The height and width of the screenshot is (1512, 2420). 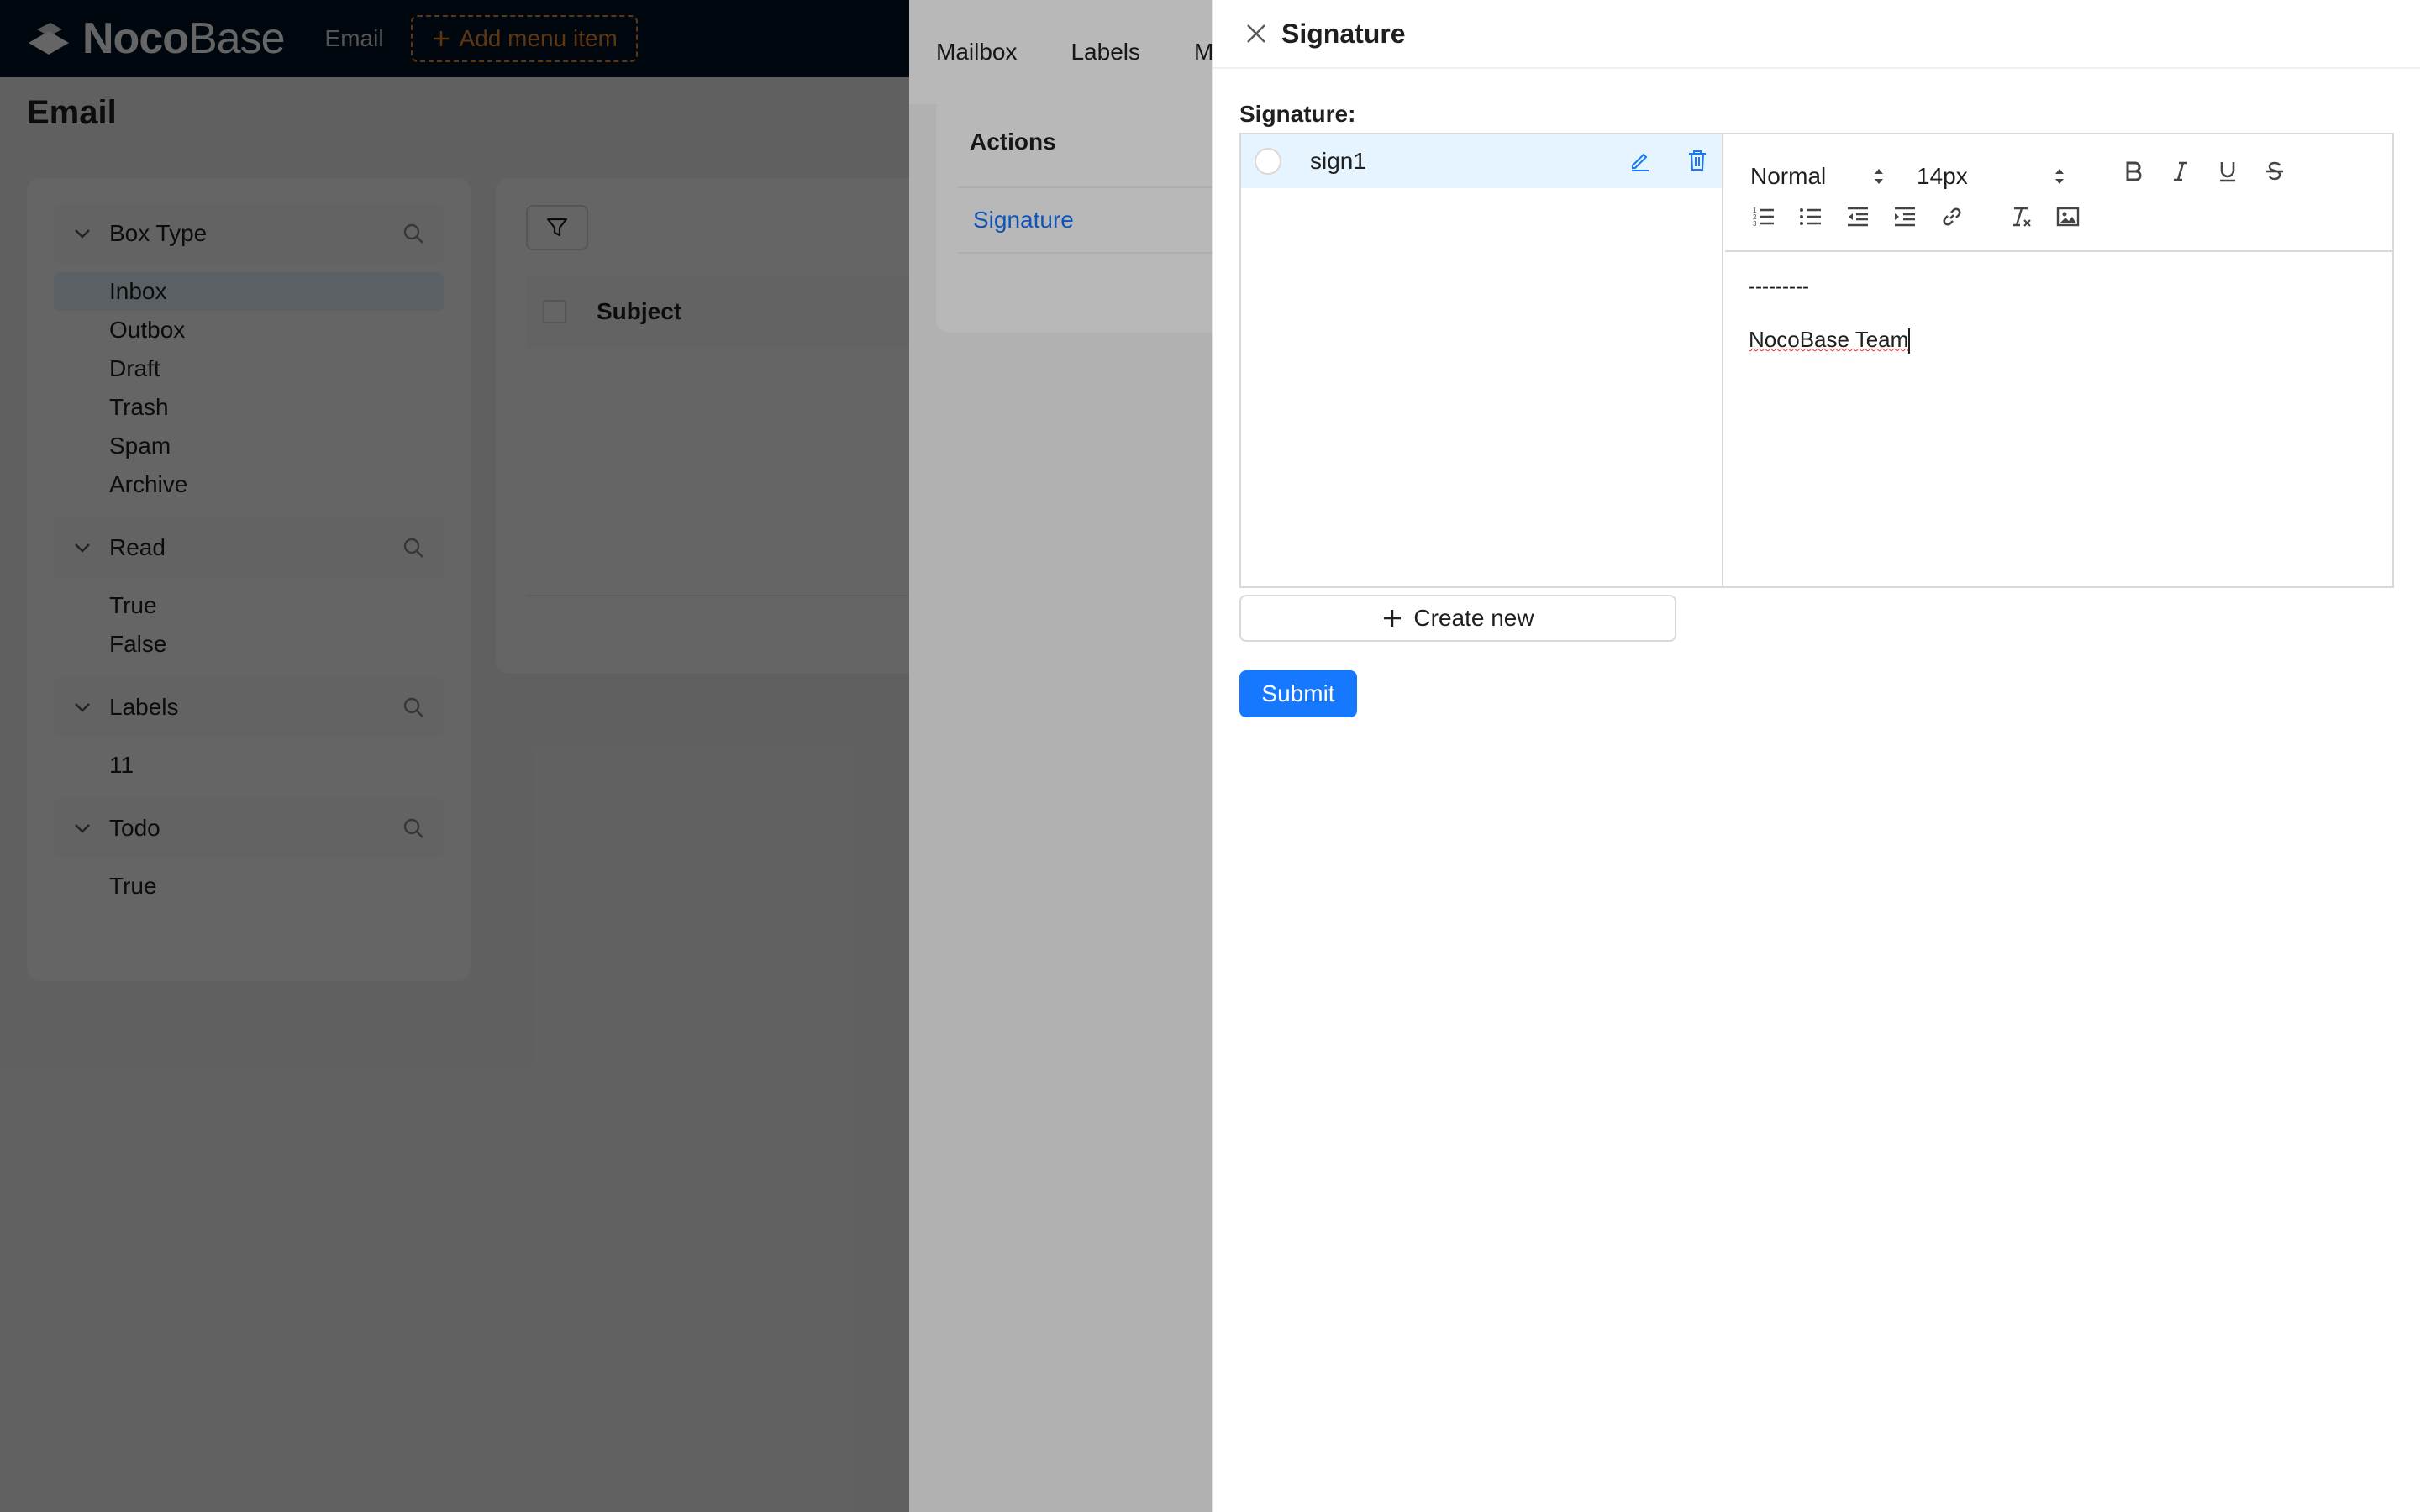 I want to click on create-new-signature-button: Create new, so click(x=1457, y=618).